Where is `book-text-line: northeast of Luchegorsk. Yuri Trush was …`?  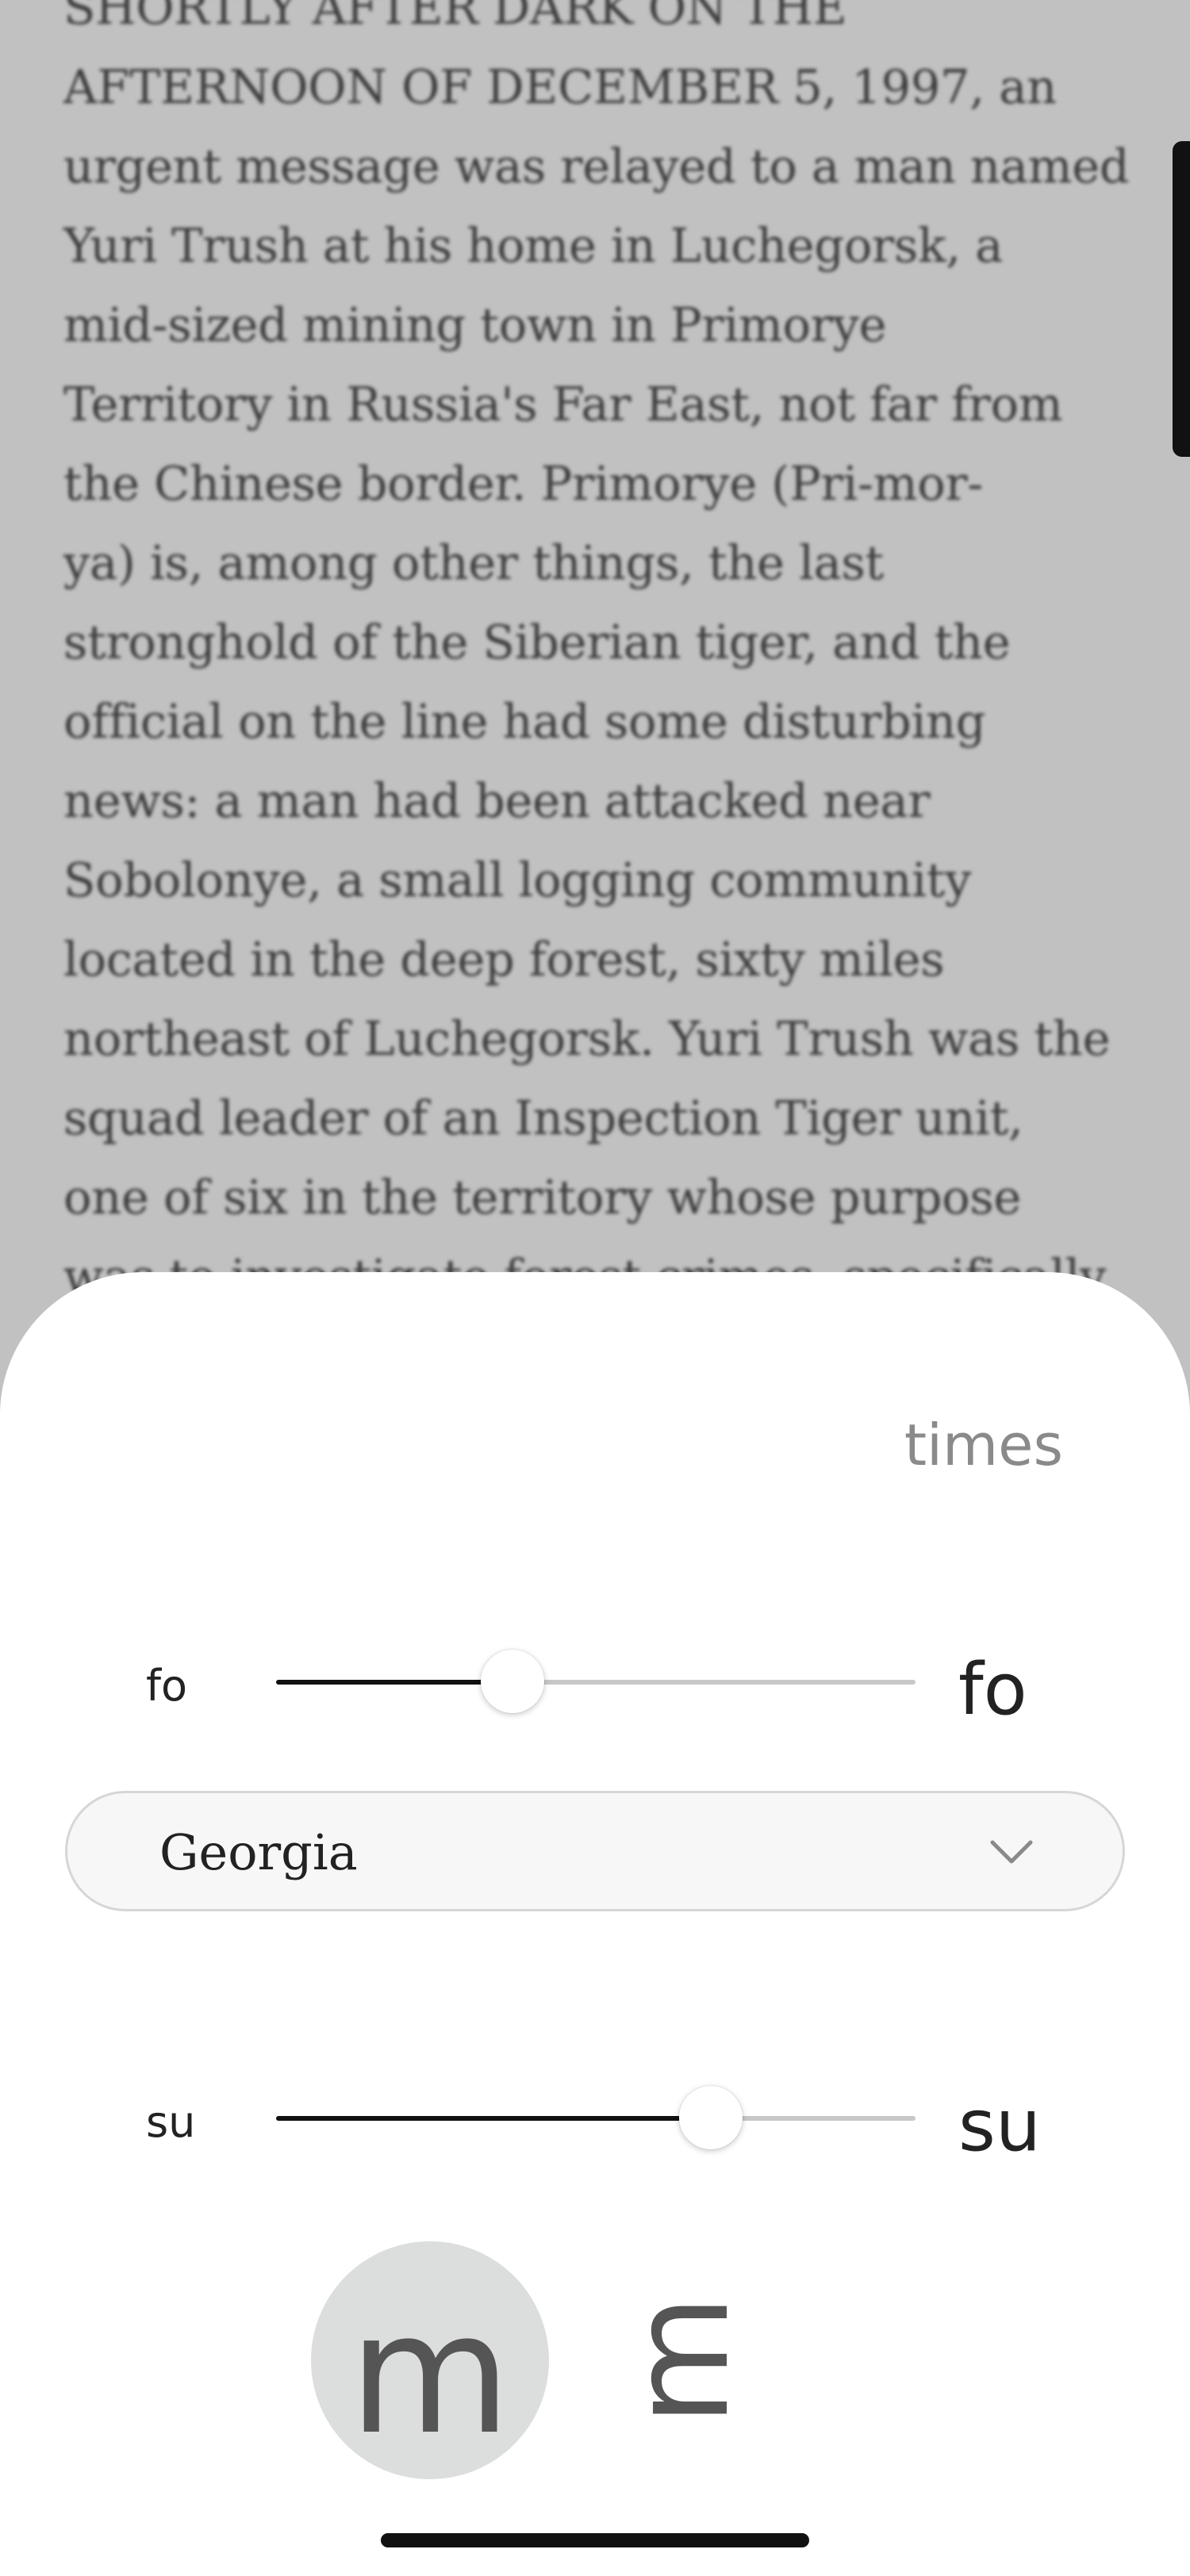
book-text-line: northeast of Luchegorsk. Yuri Trush was … is located at coordinates (587, 1039).